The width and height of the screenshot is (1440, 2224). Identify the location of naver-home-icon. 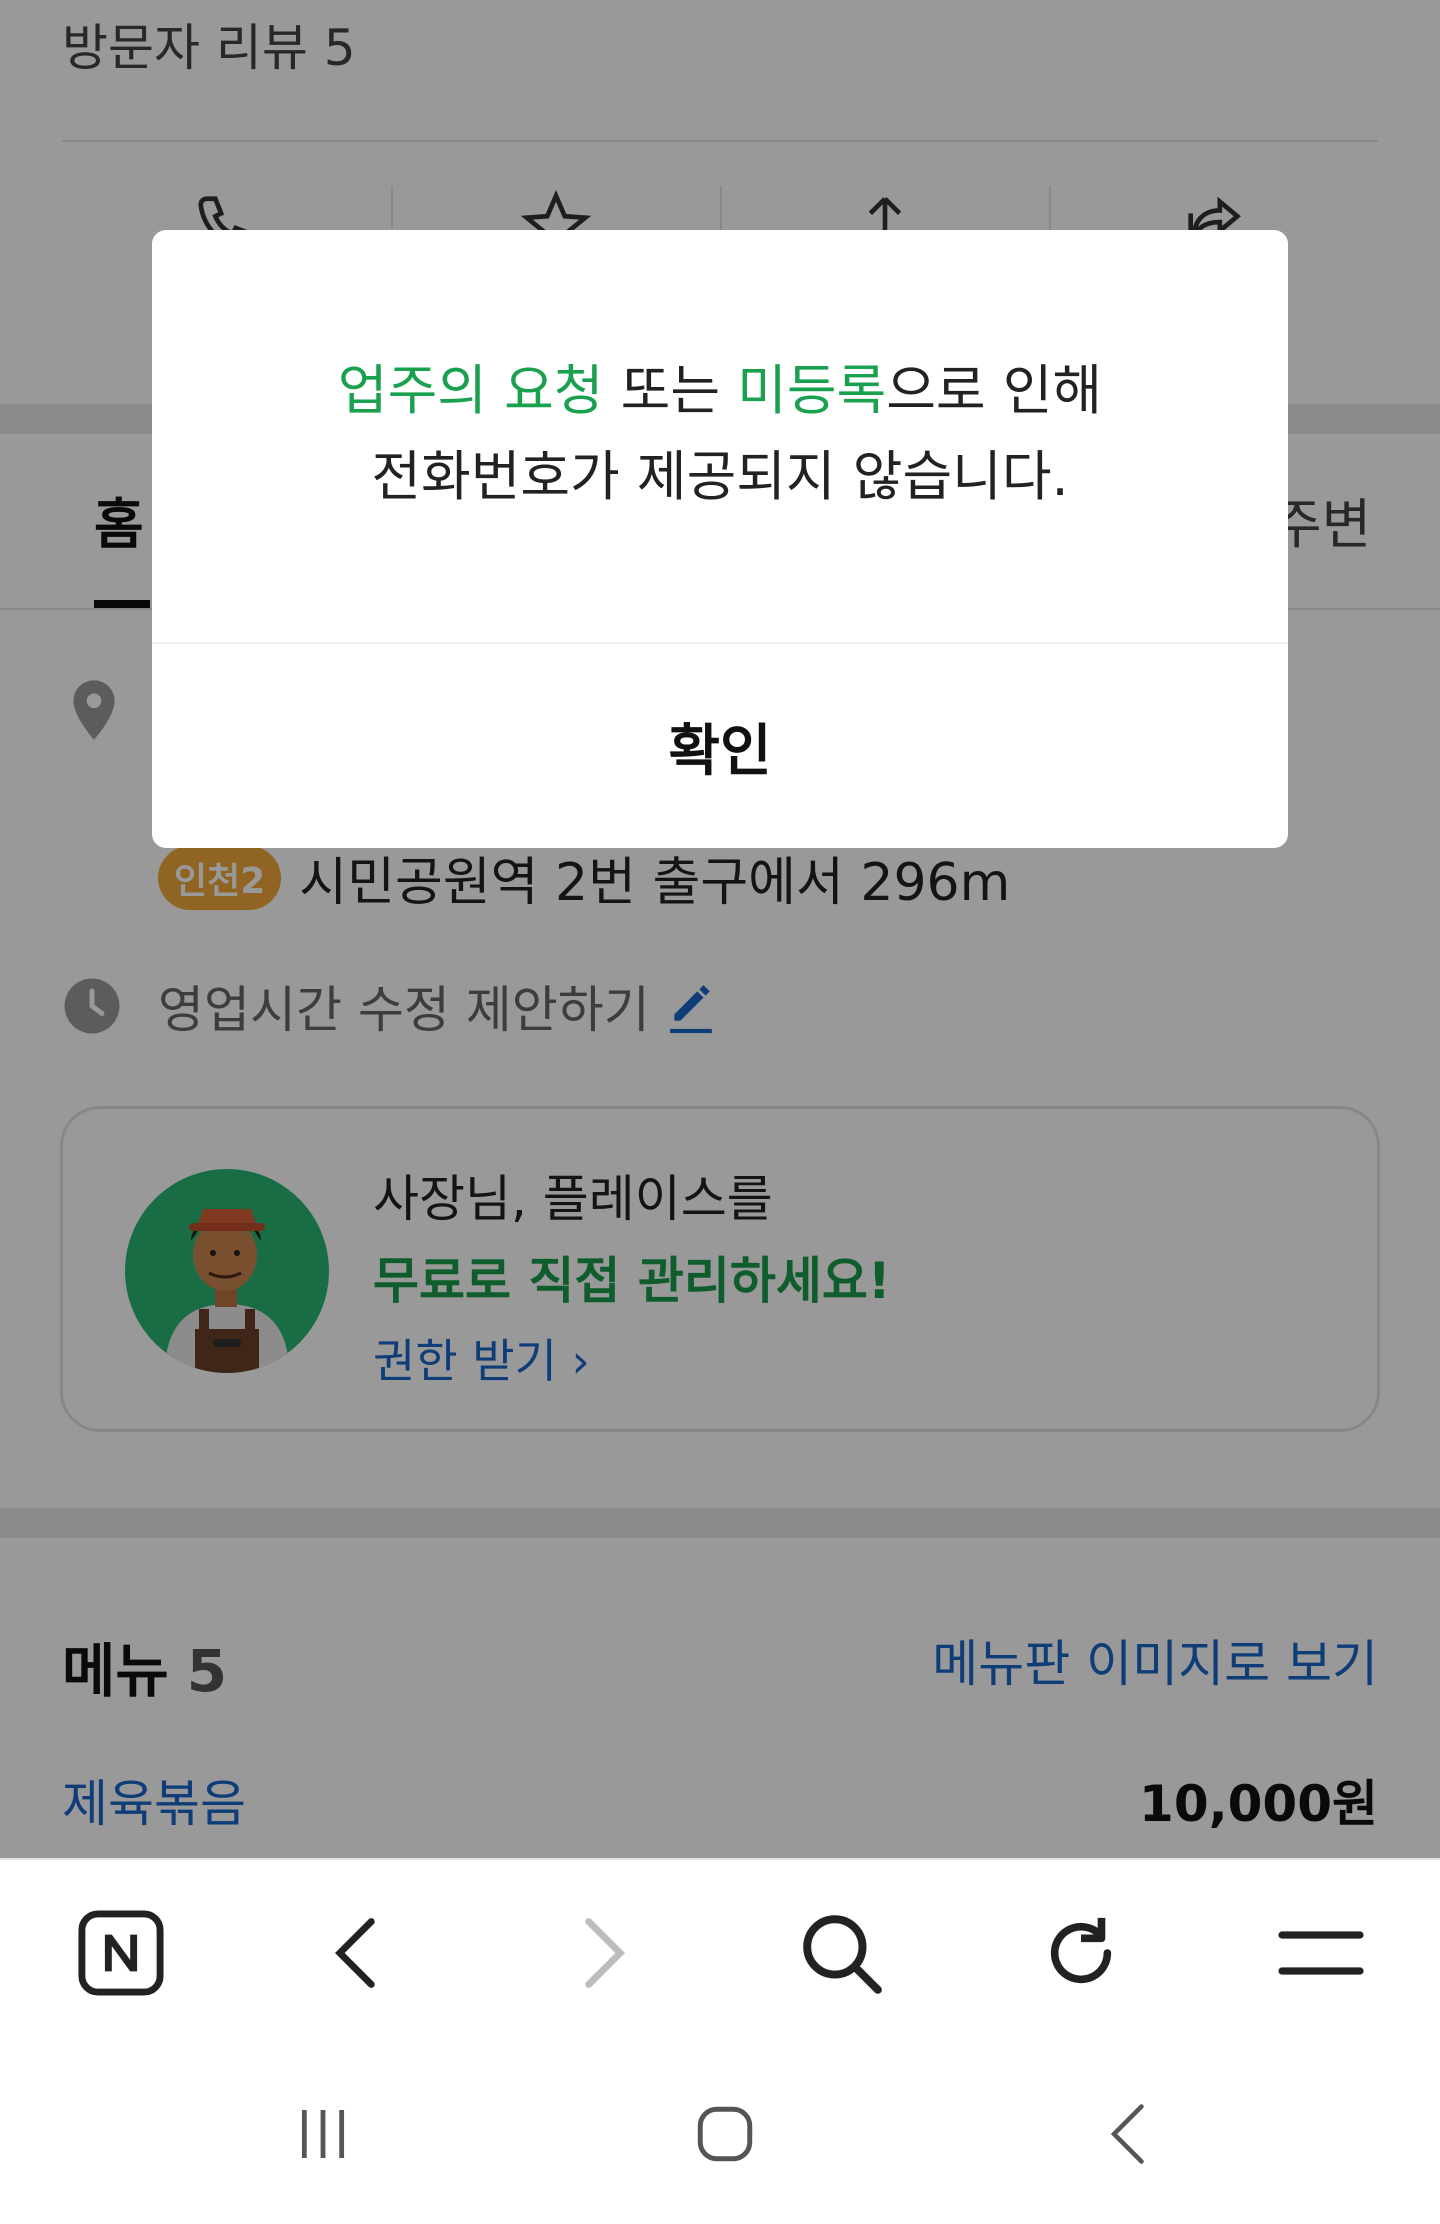
(121, 1953).